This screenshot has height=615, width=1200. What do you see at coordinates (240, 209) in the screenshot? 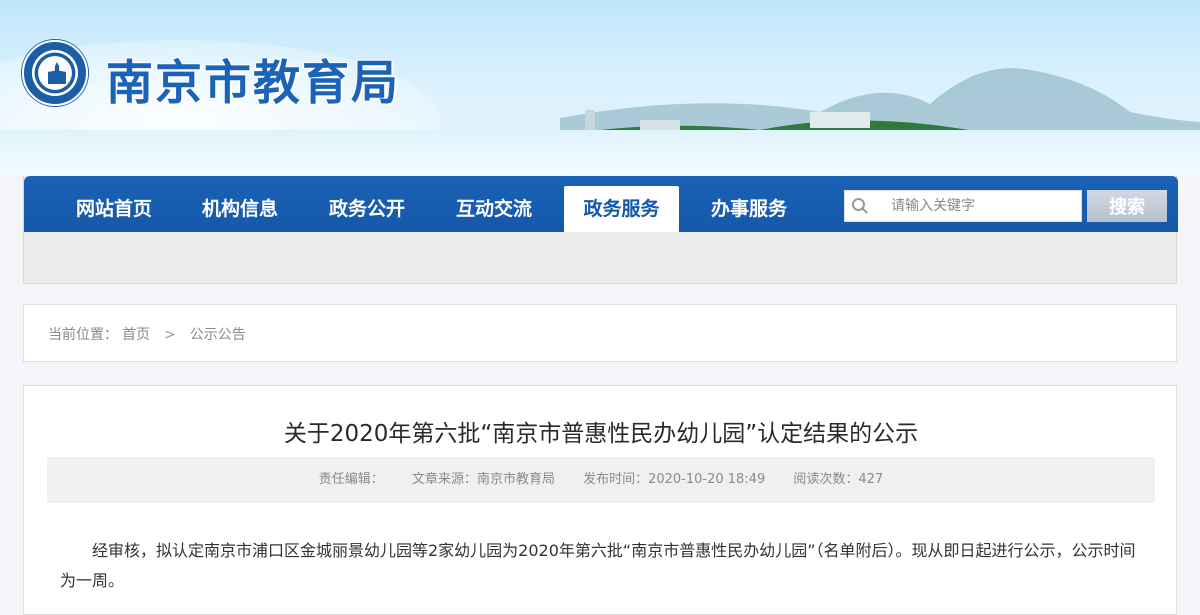
I see `nav-item-organization: 机构信息` at bounding box center [240, 209].